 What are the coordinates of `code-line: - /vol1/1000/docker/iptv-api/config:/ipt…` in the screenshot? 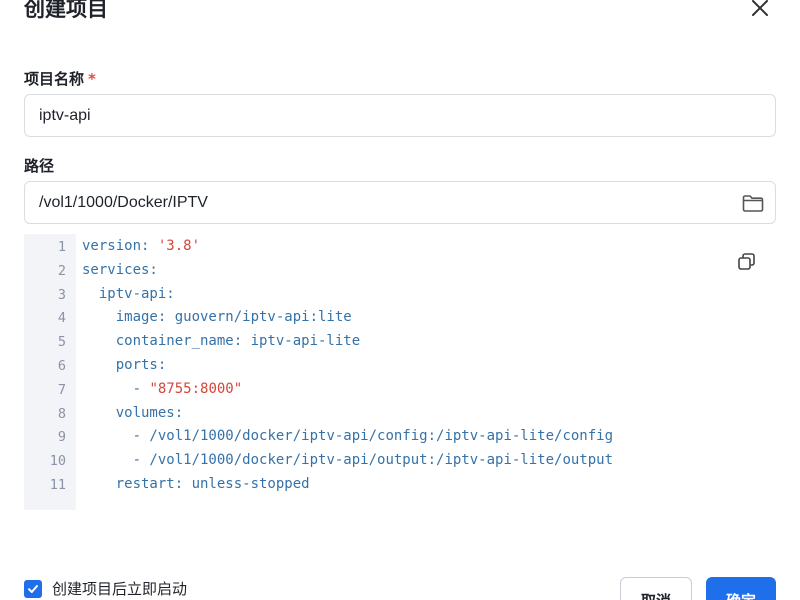 It's located at (347, 436).